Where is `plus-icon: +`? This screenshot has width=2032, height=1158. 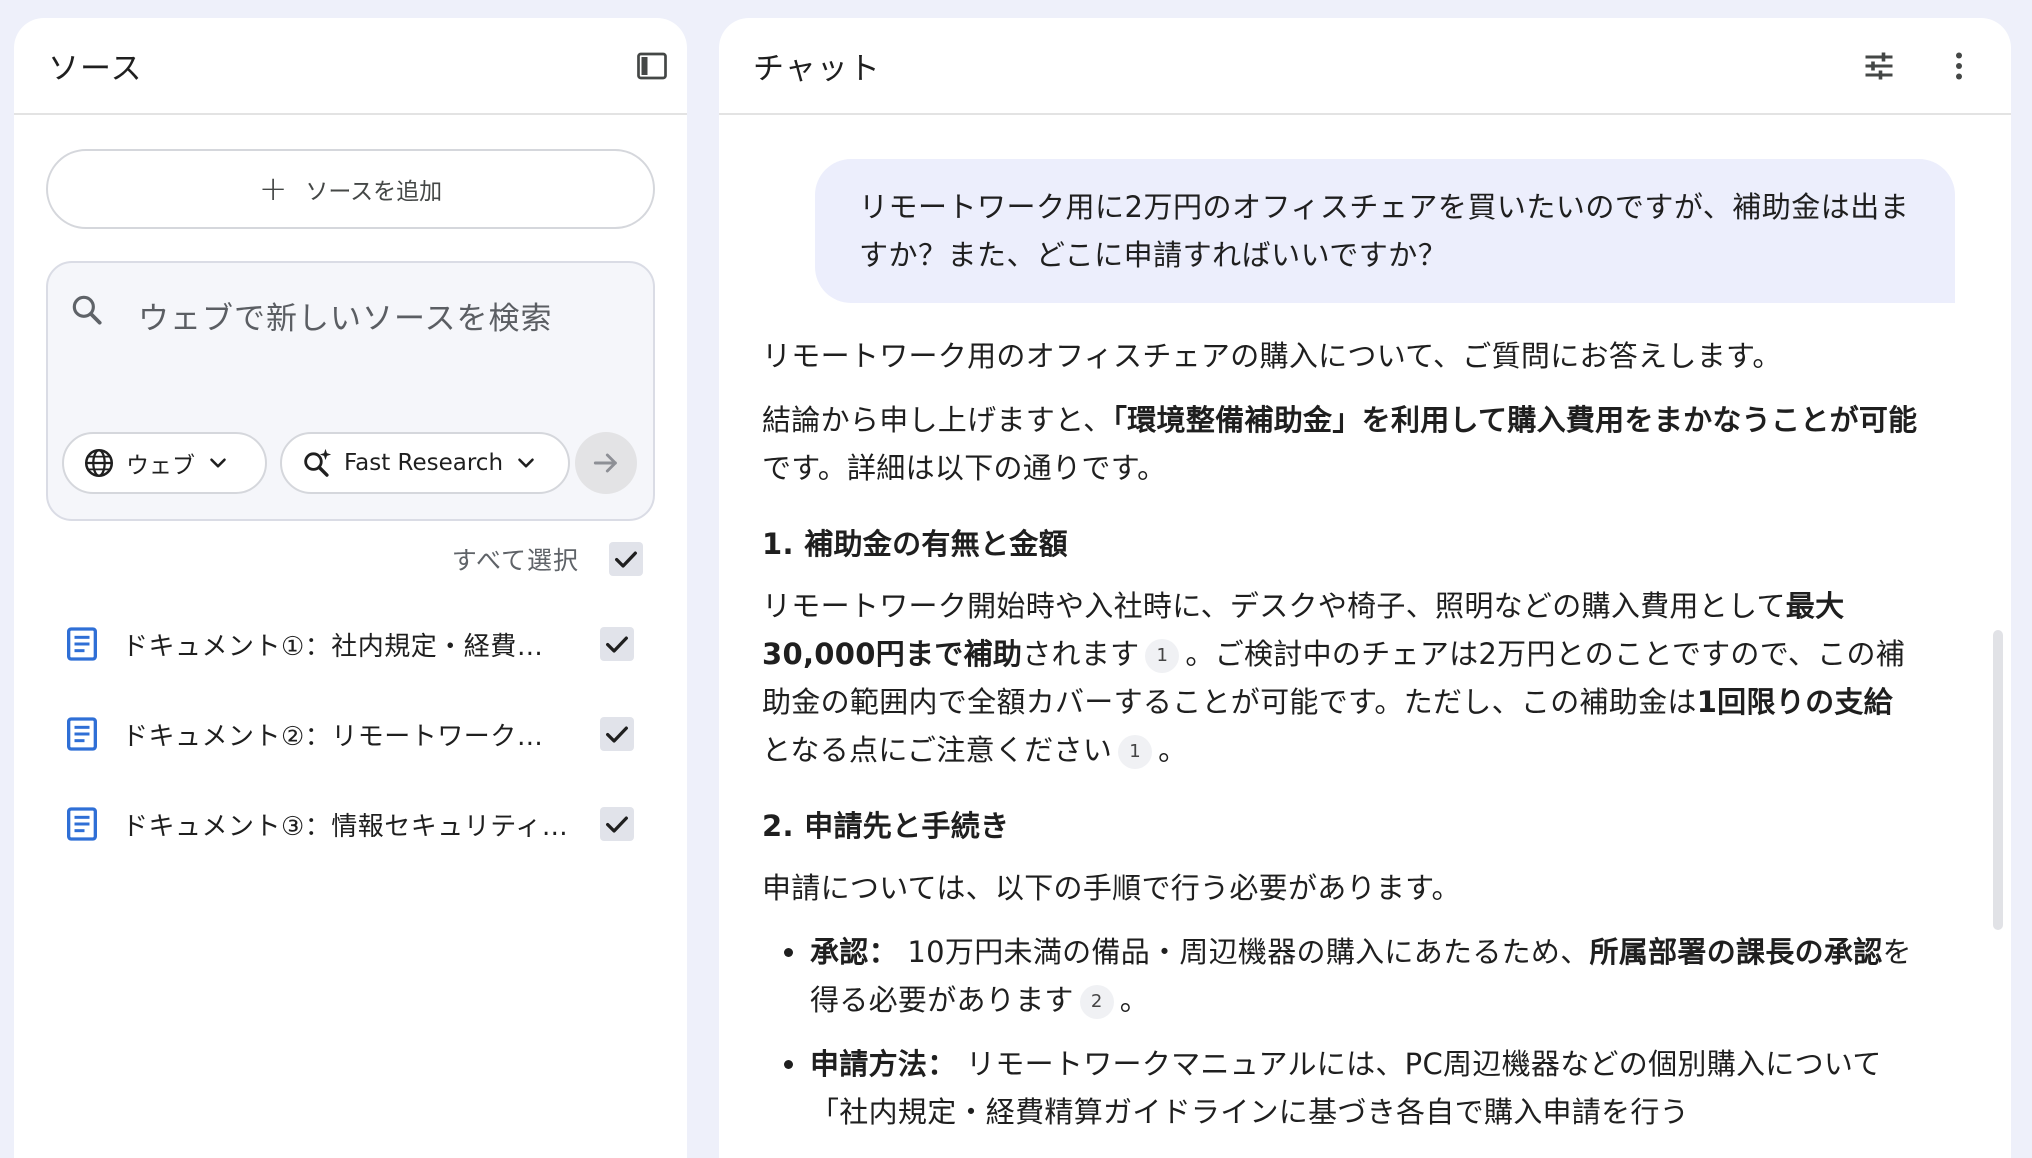
plus-icon: + is located at coordinates (273, 189).